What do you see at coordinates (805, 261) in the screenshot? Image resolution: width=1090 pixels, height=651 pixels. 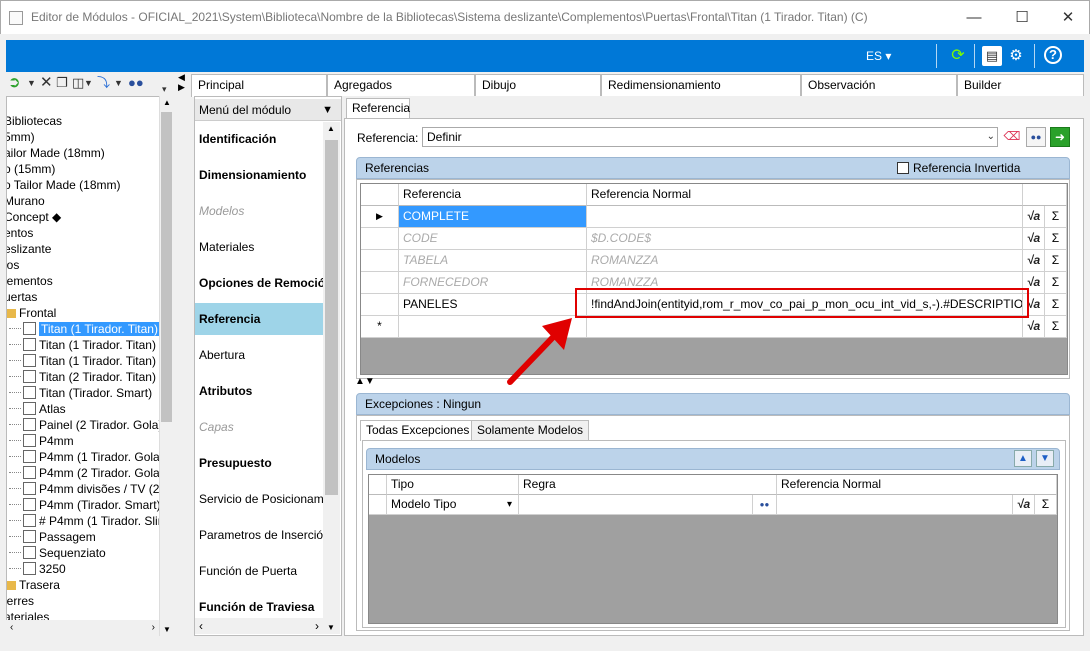 I see `normal-reference-cell: ROMANZZA` at bounding box center [805, 261].